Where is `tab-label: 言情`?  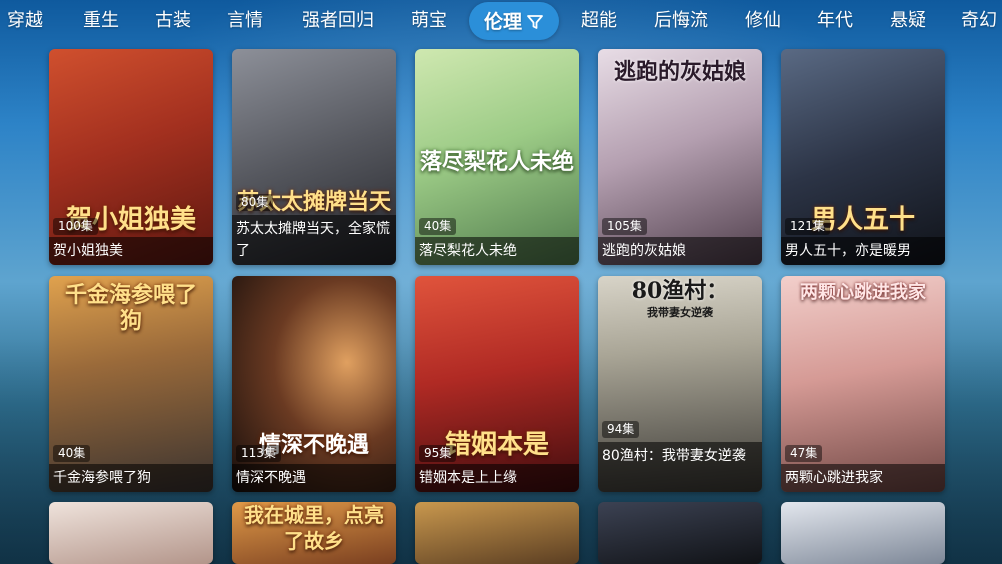 tab-label: 言情 is located at coordinates (245, 20).